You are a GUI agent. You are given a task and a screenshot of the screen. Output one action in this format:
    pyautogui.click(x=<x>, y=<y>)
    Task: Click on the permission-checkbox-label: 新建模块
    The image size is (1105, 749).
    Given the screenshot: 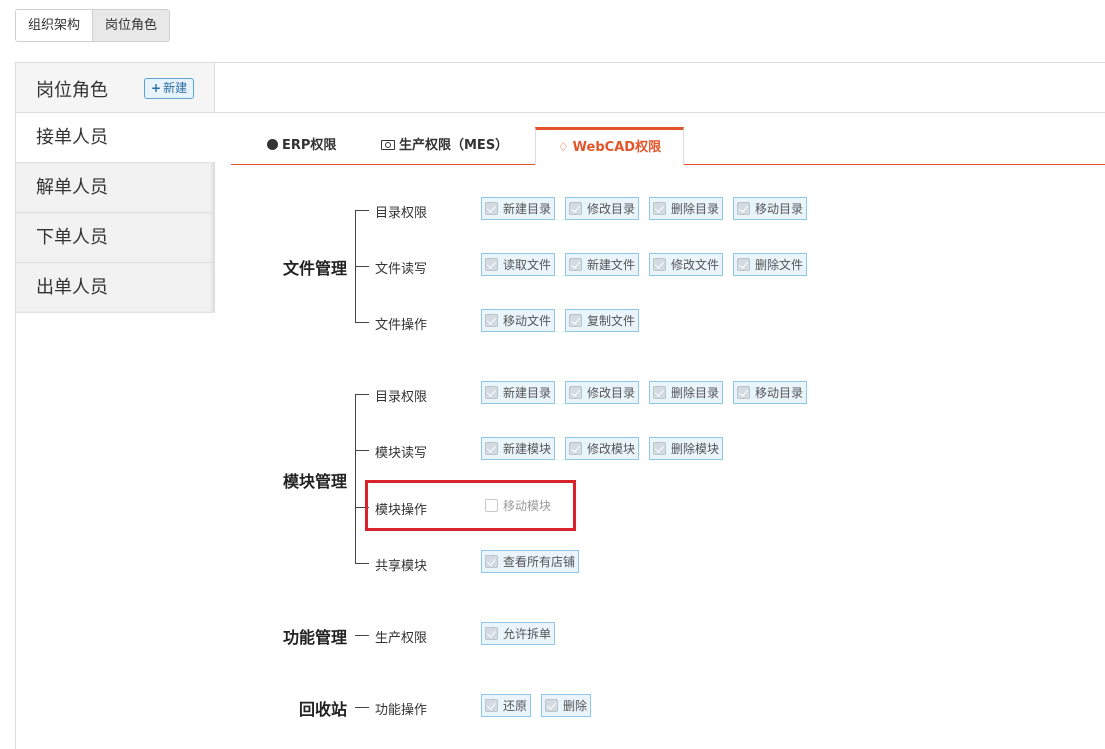 What is the action you would take?
    pyautogui.click(x=527, y=449)
    